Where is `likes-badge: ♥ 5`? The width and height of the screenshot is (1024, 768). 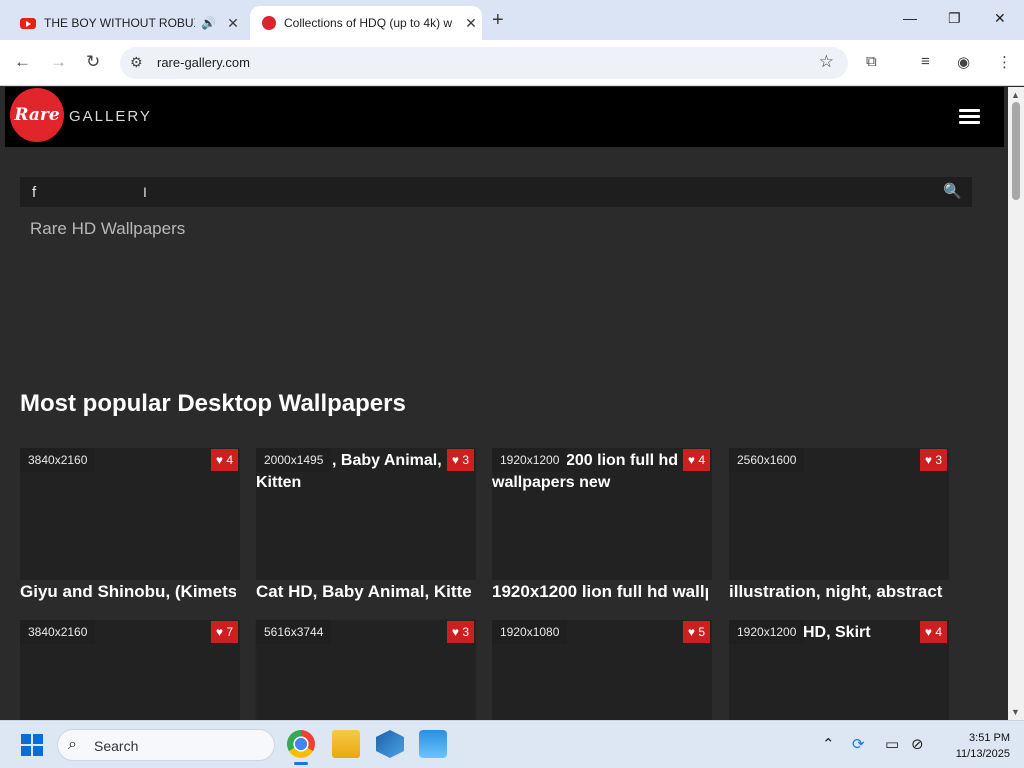 likes-badge: ♥ 5 is located at coordinates (696, 632).